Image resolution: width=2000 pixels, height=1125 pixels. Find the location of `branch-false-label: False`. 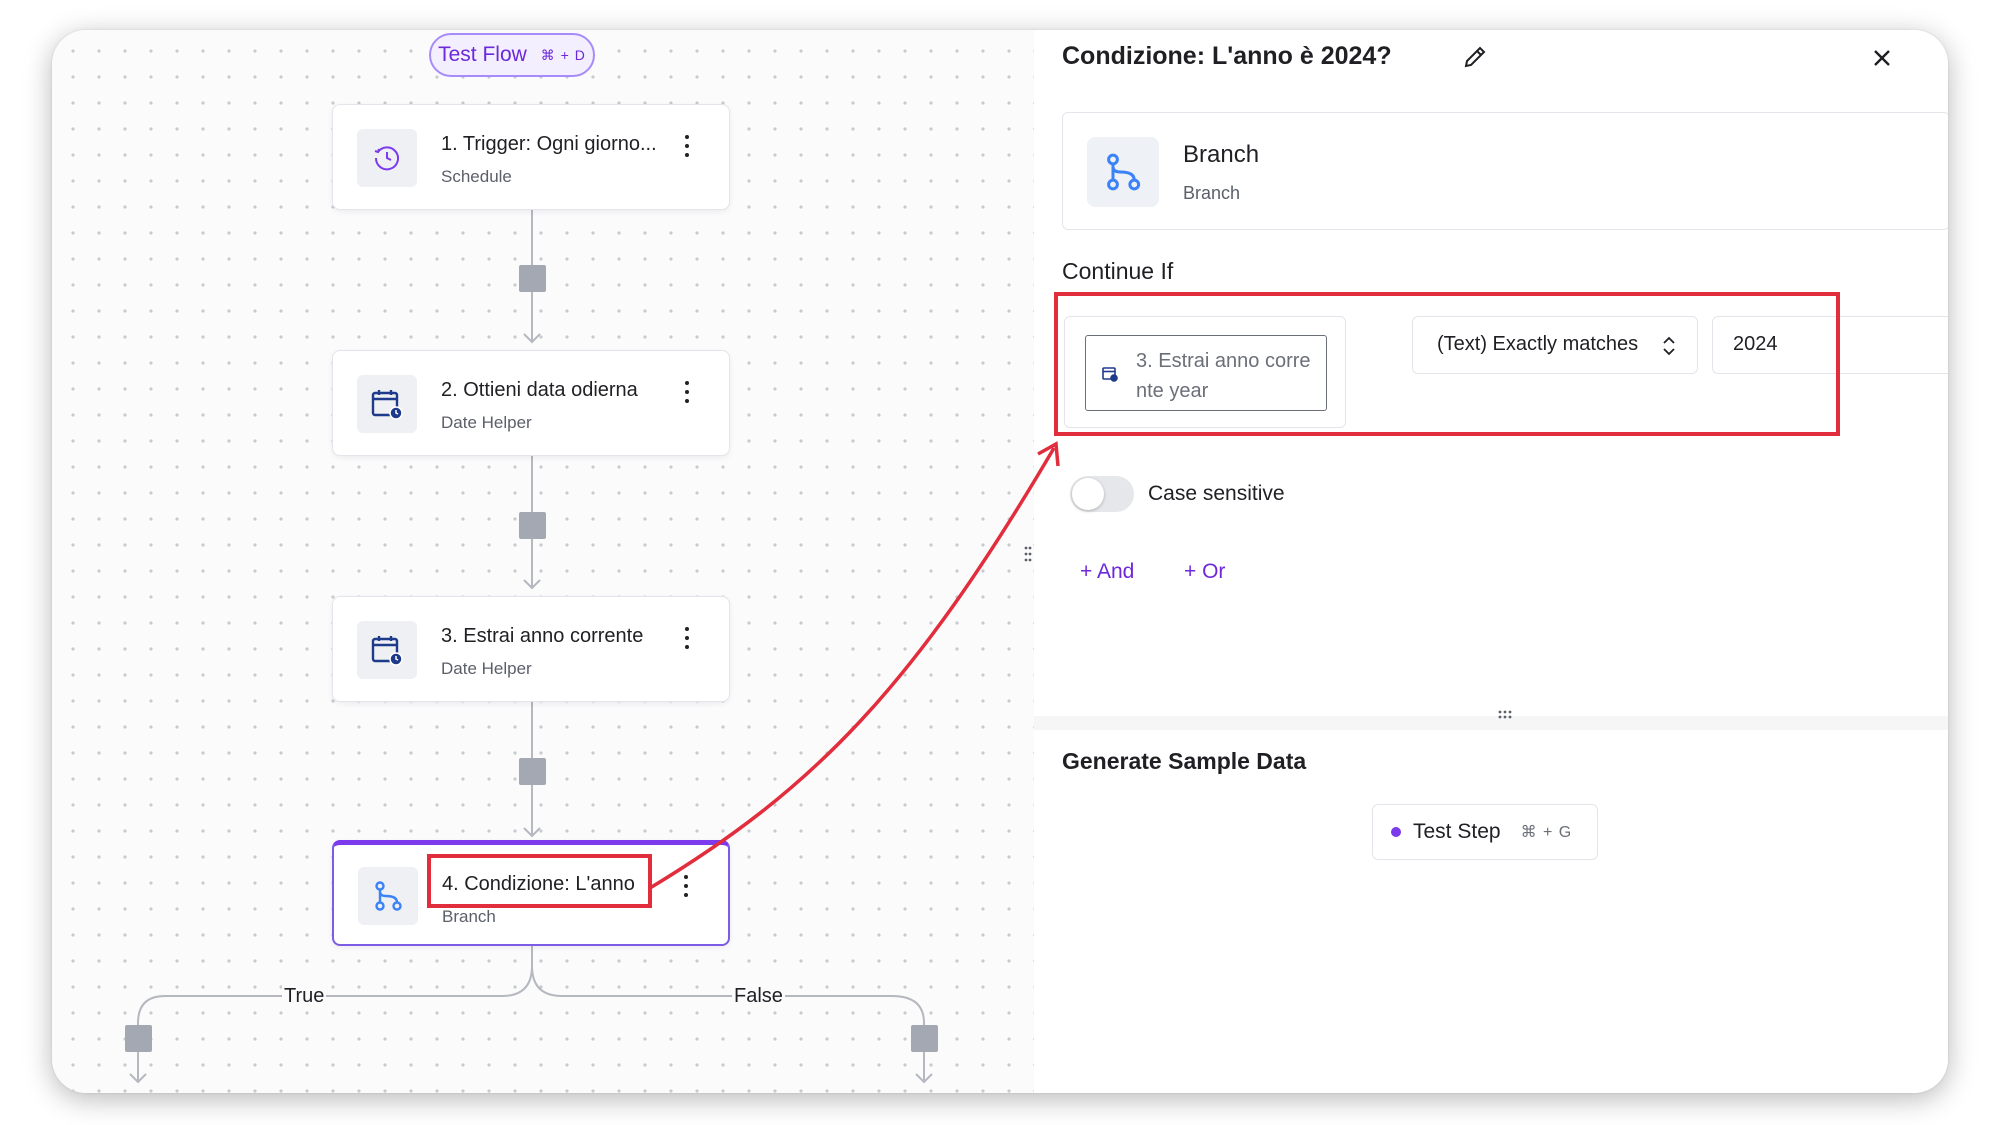

branch-false-label: False is located at coordinates (758, 996).